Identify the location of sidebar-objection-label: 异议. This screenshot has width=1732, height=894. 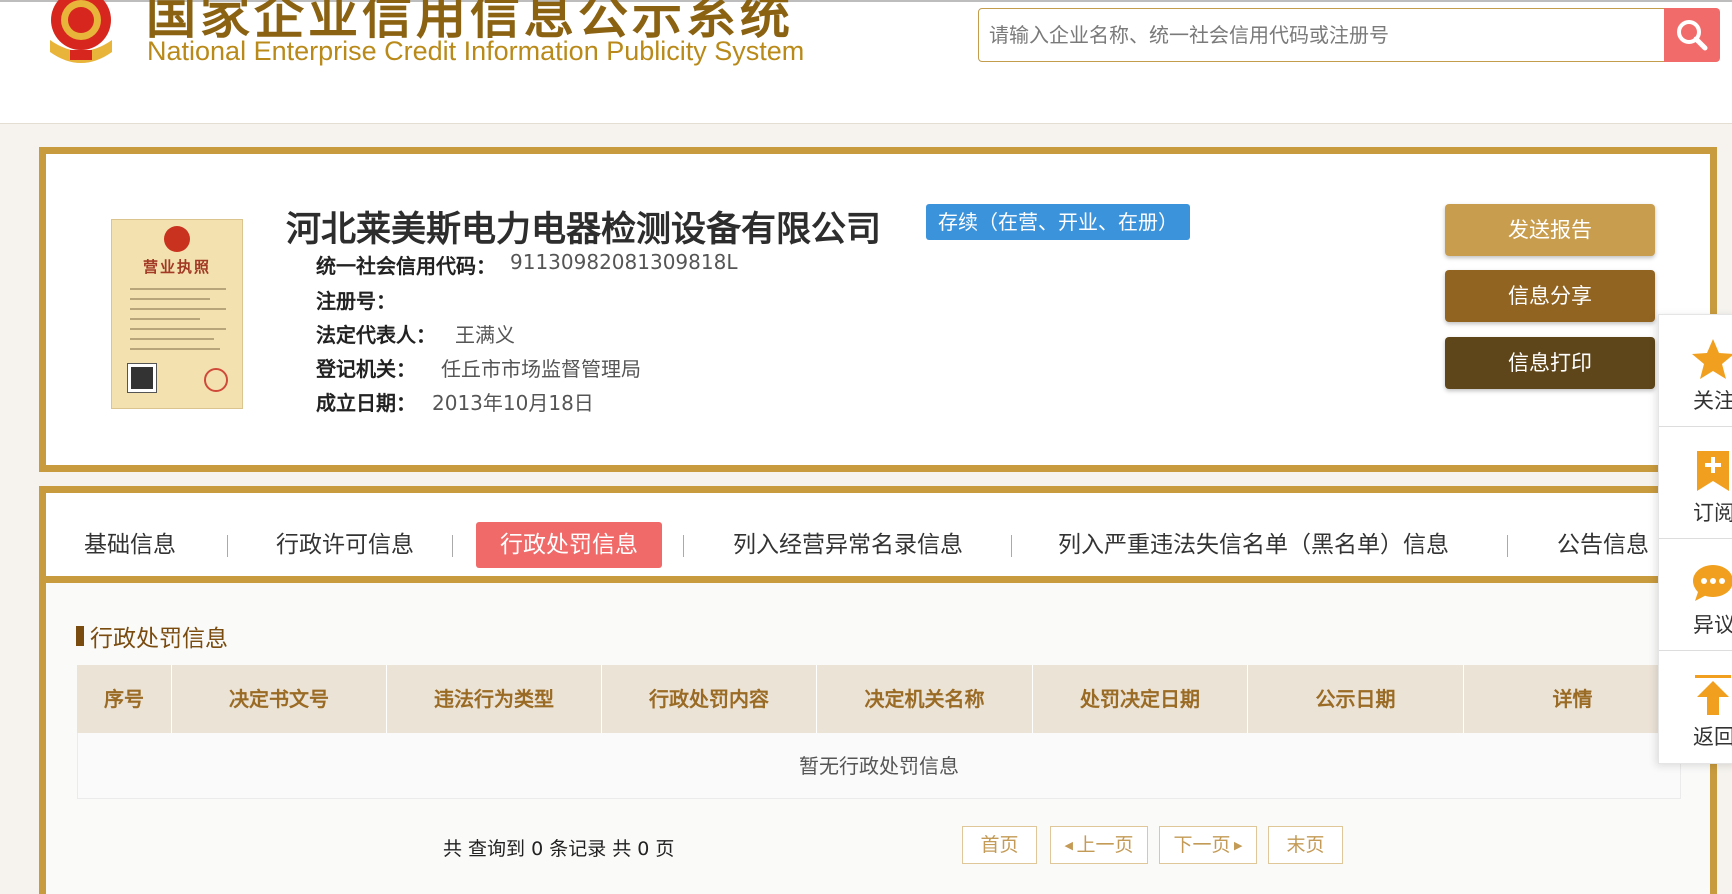
(1712, 625).